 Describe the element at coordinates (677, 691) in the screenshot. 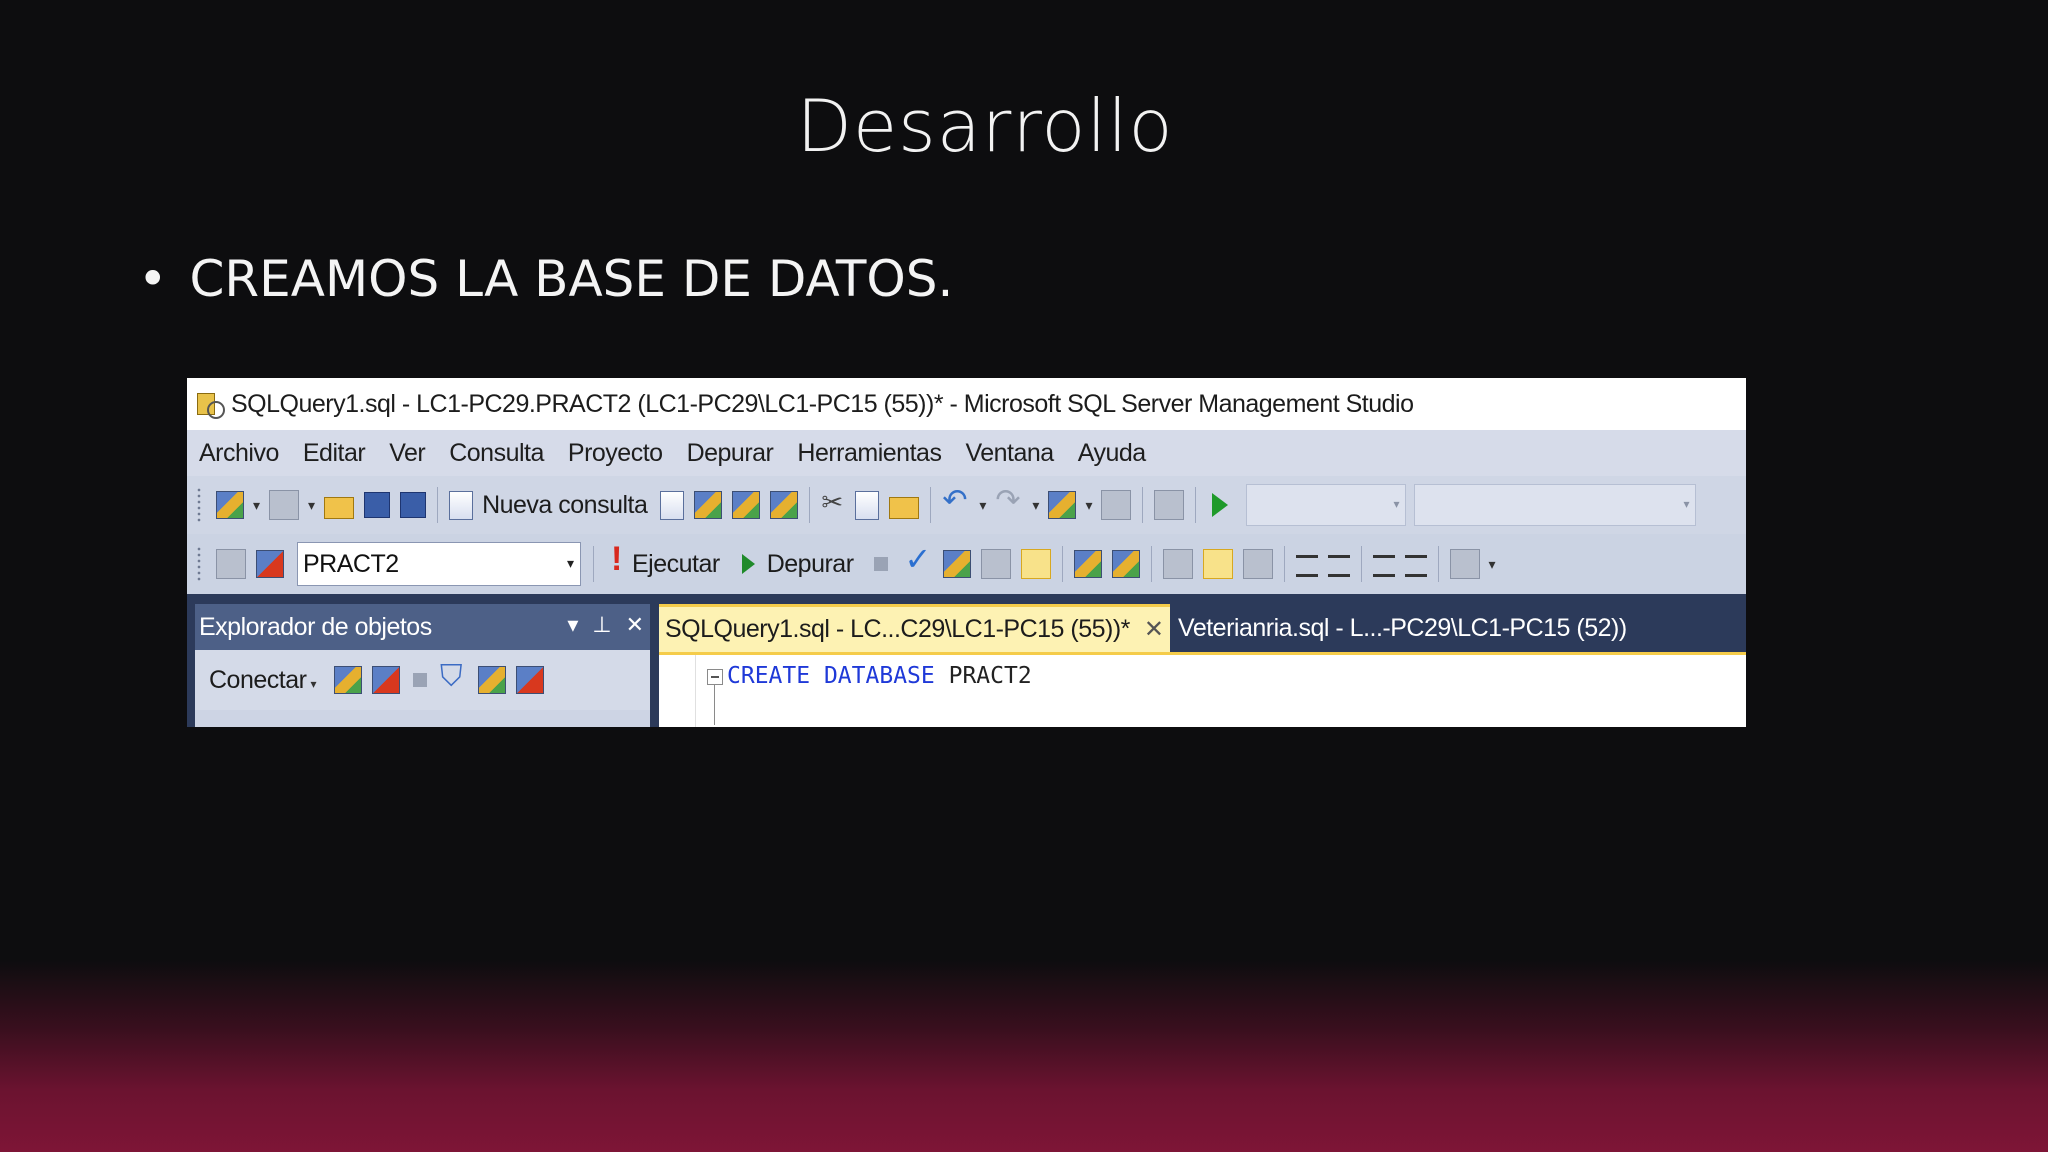

I see `editor-gutter` at that location.